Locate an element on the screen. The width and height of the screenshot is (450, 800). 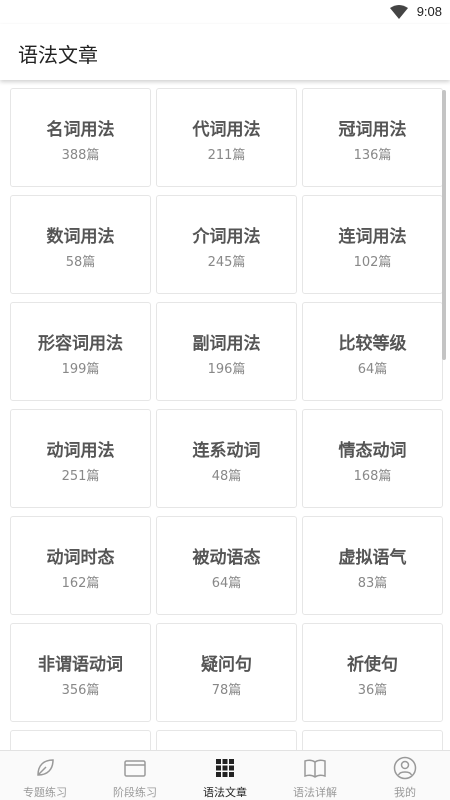
category-tile: 形容词用法 199篇 is located at coordinates (80, 351).